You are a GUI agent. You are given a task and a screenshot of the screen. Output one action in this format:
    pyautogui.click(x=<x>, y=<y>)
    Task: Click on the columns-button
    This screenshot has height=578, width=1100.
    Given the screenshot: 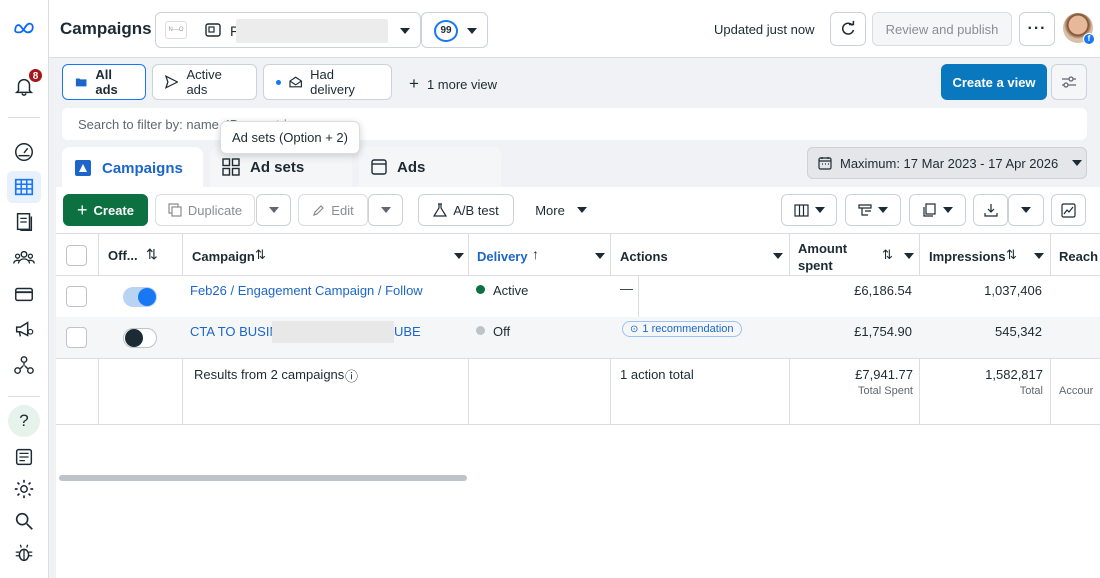 What is the action you would take?
    pyautogui.click(x=809, y=210)
    